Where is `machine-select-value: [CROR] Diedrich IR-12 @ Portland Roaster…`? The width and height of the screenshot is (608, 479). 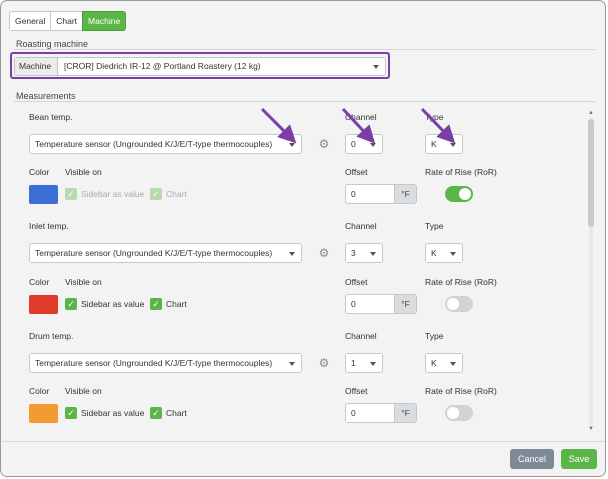
machine-select-value: [CROR] Diedrich IR-12 @ Portland Roaster… is located at coordinates (162, 66).